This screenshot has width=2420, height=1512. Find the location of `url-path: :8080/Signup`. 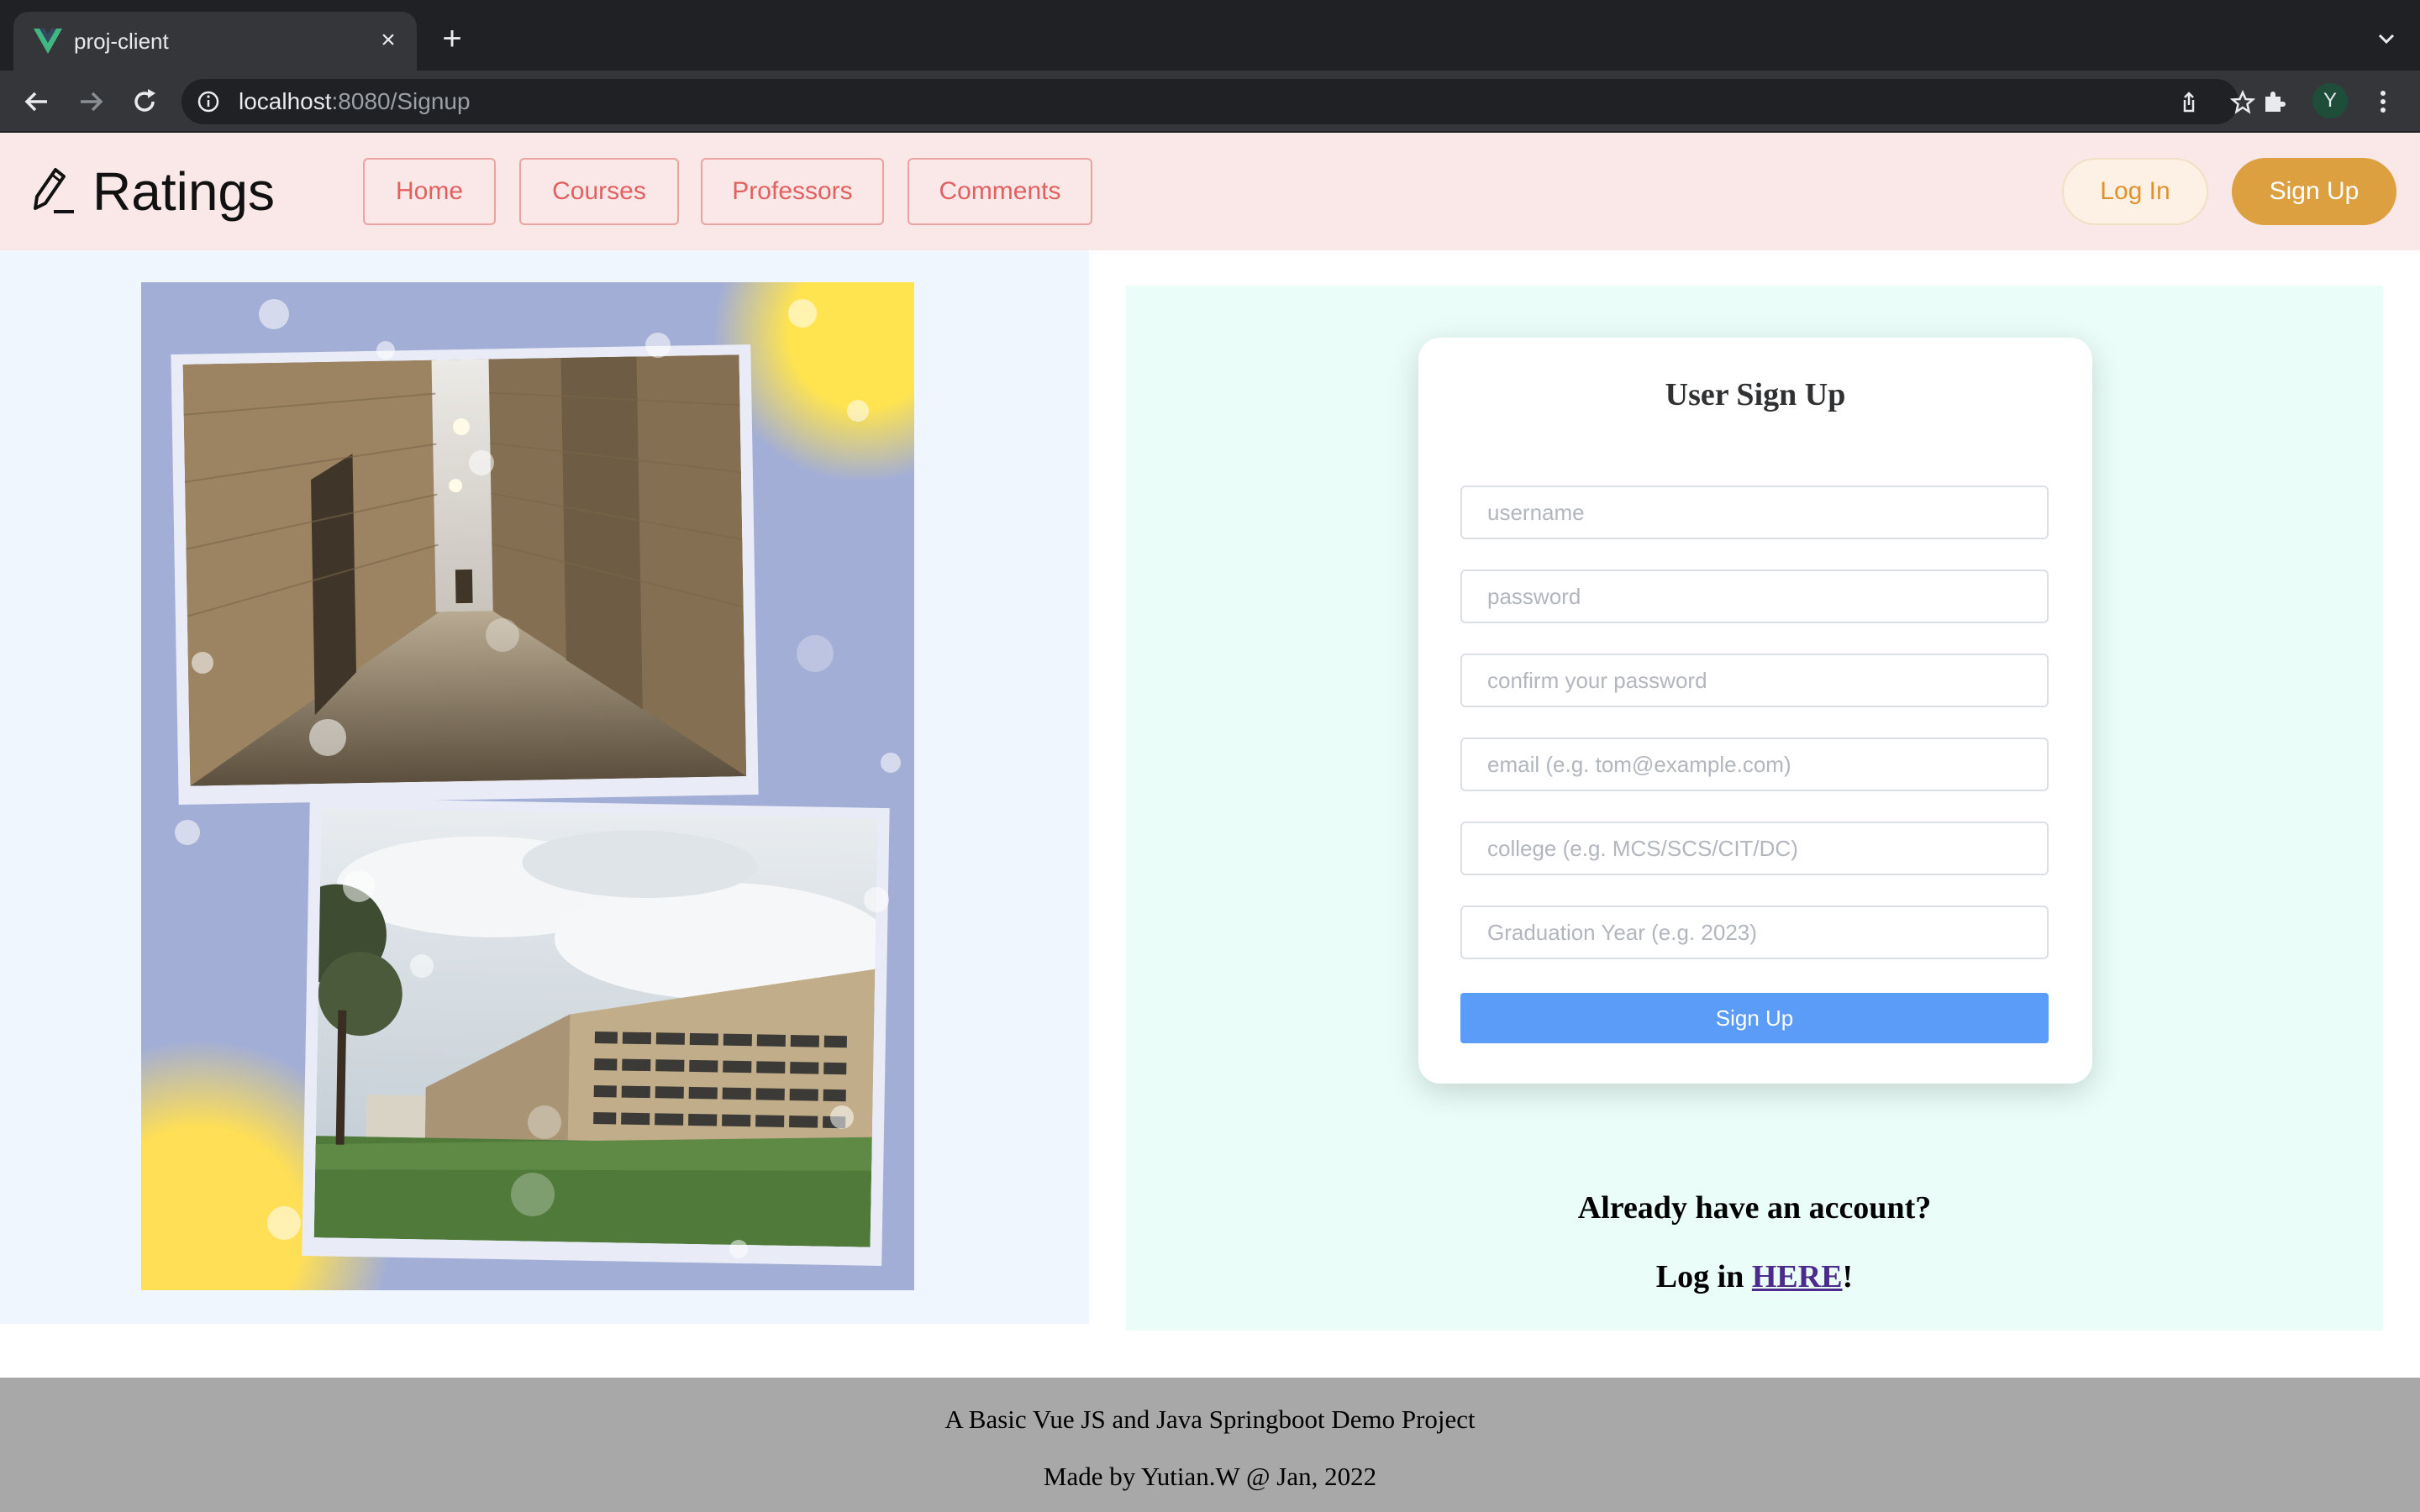

url-path: :8080/Signup is located at coordinates (401, 101).